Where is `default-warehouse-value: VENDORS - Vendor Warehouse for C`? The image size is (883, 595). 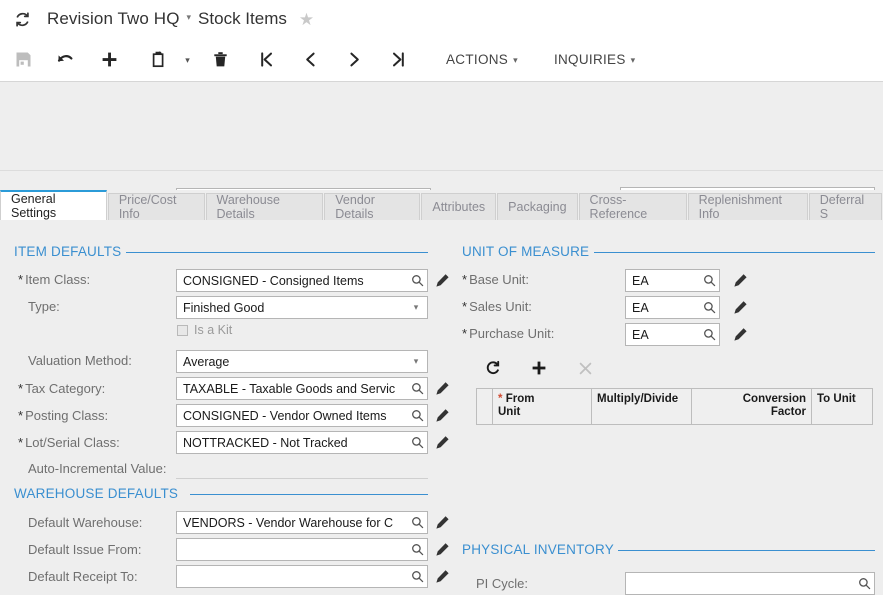 default-warehouse-value: VENDORS - Vendor Warehouse for C is located at coordinates (288, 522).